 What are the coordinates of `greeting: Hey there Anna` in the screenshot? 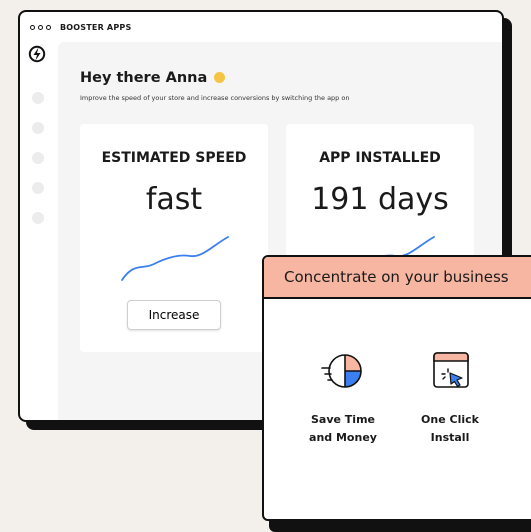 It's located at (153, 78).